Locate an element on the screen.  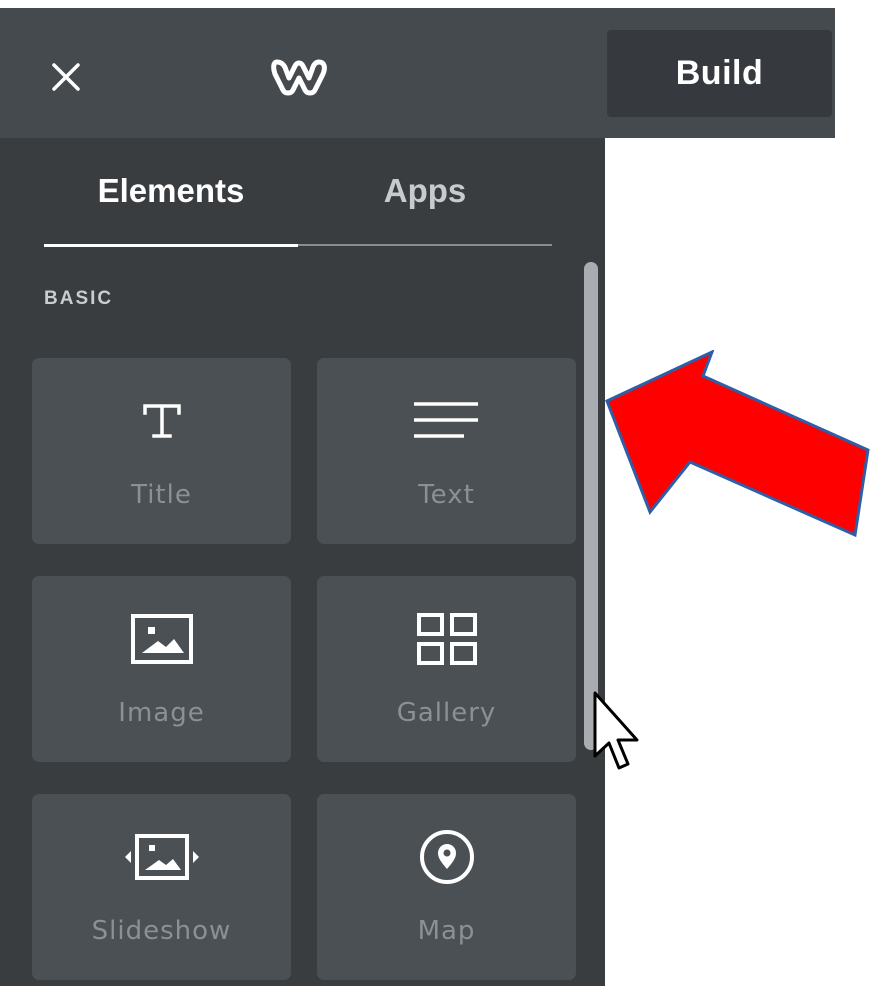
tile-label: Slideshow is located at coordinates (161, 931).